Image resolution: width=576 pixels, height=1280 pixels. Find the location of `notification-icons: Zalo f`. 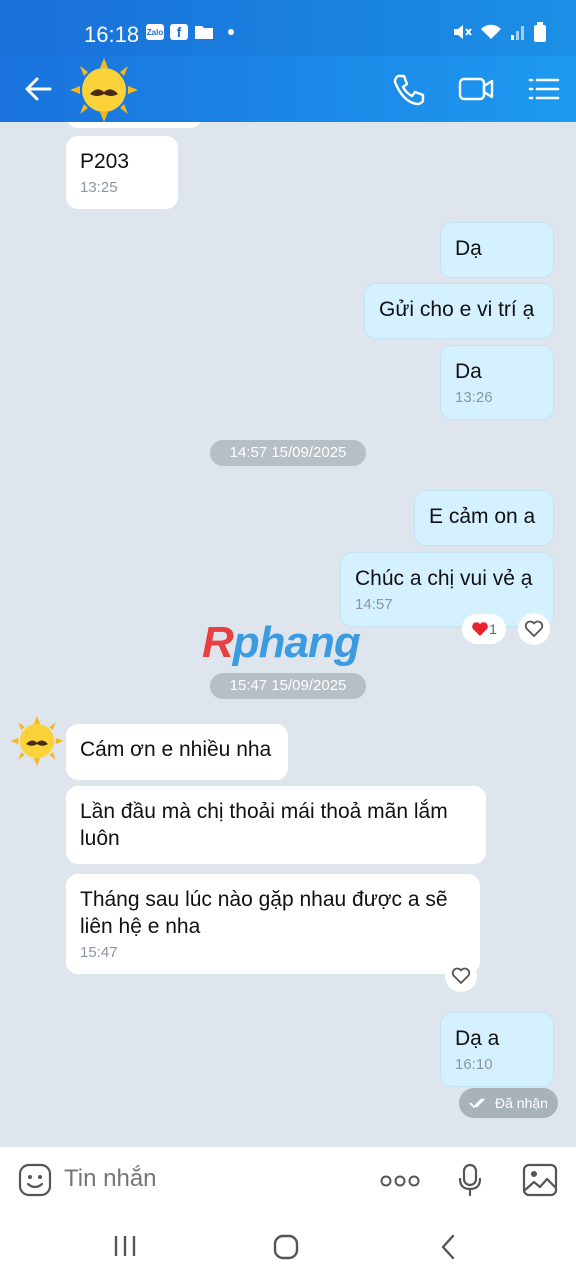

notification-icons: Zalo f is located at coordinates (190, 32).